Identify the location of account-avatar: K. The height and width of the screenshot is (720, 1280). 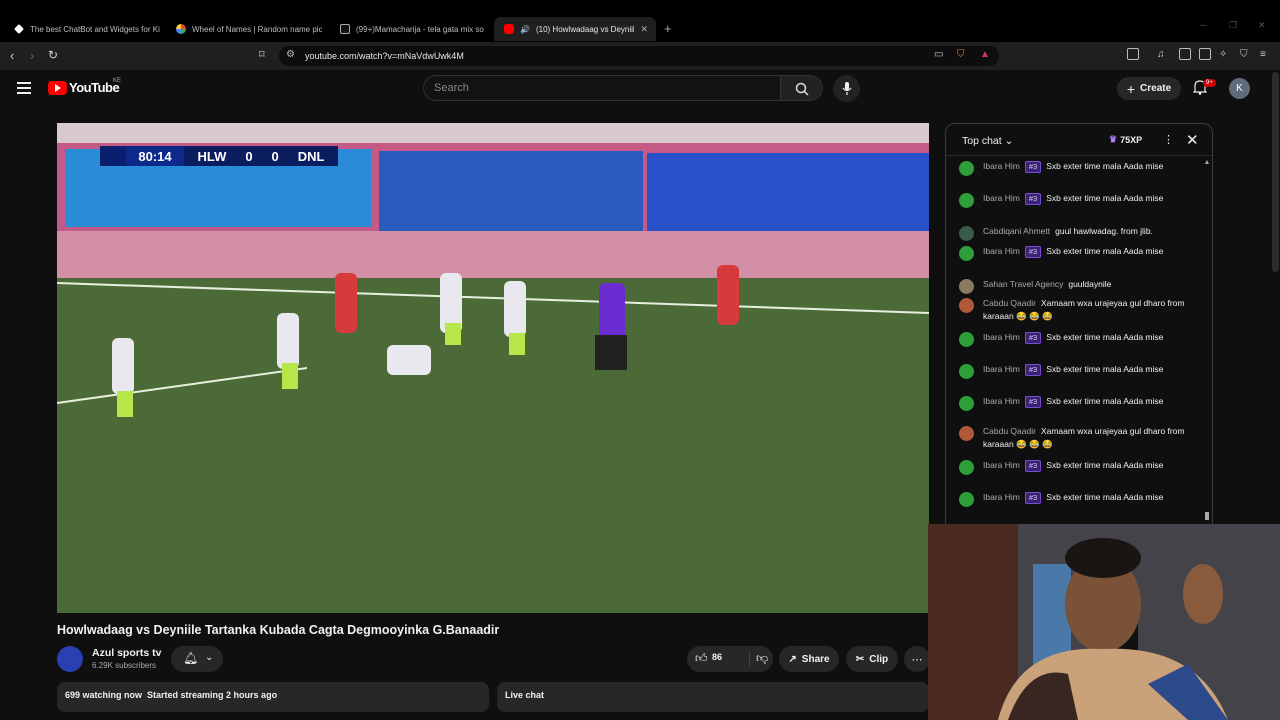
(1239, 88).